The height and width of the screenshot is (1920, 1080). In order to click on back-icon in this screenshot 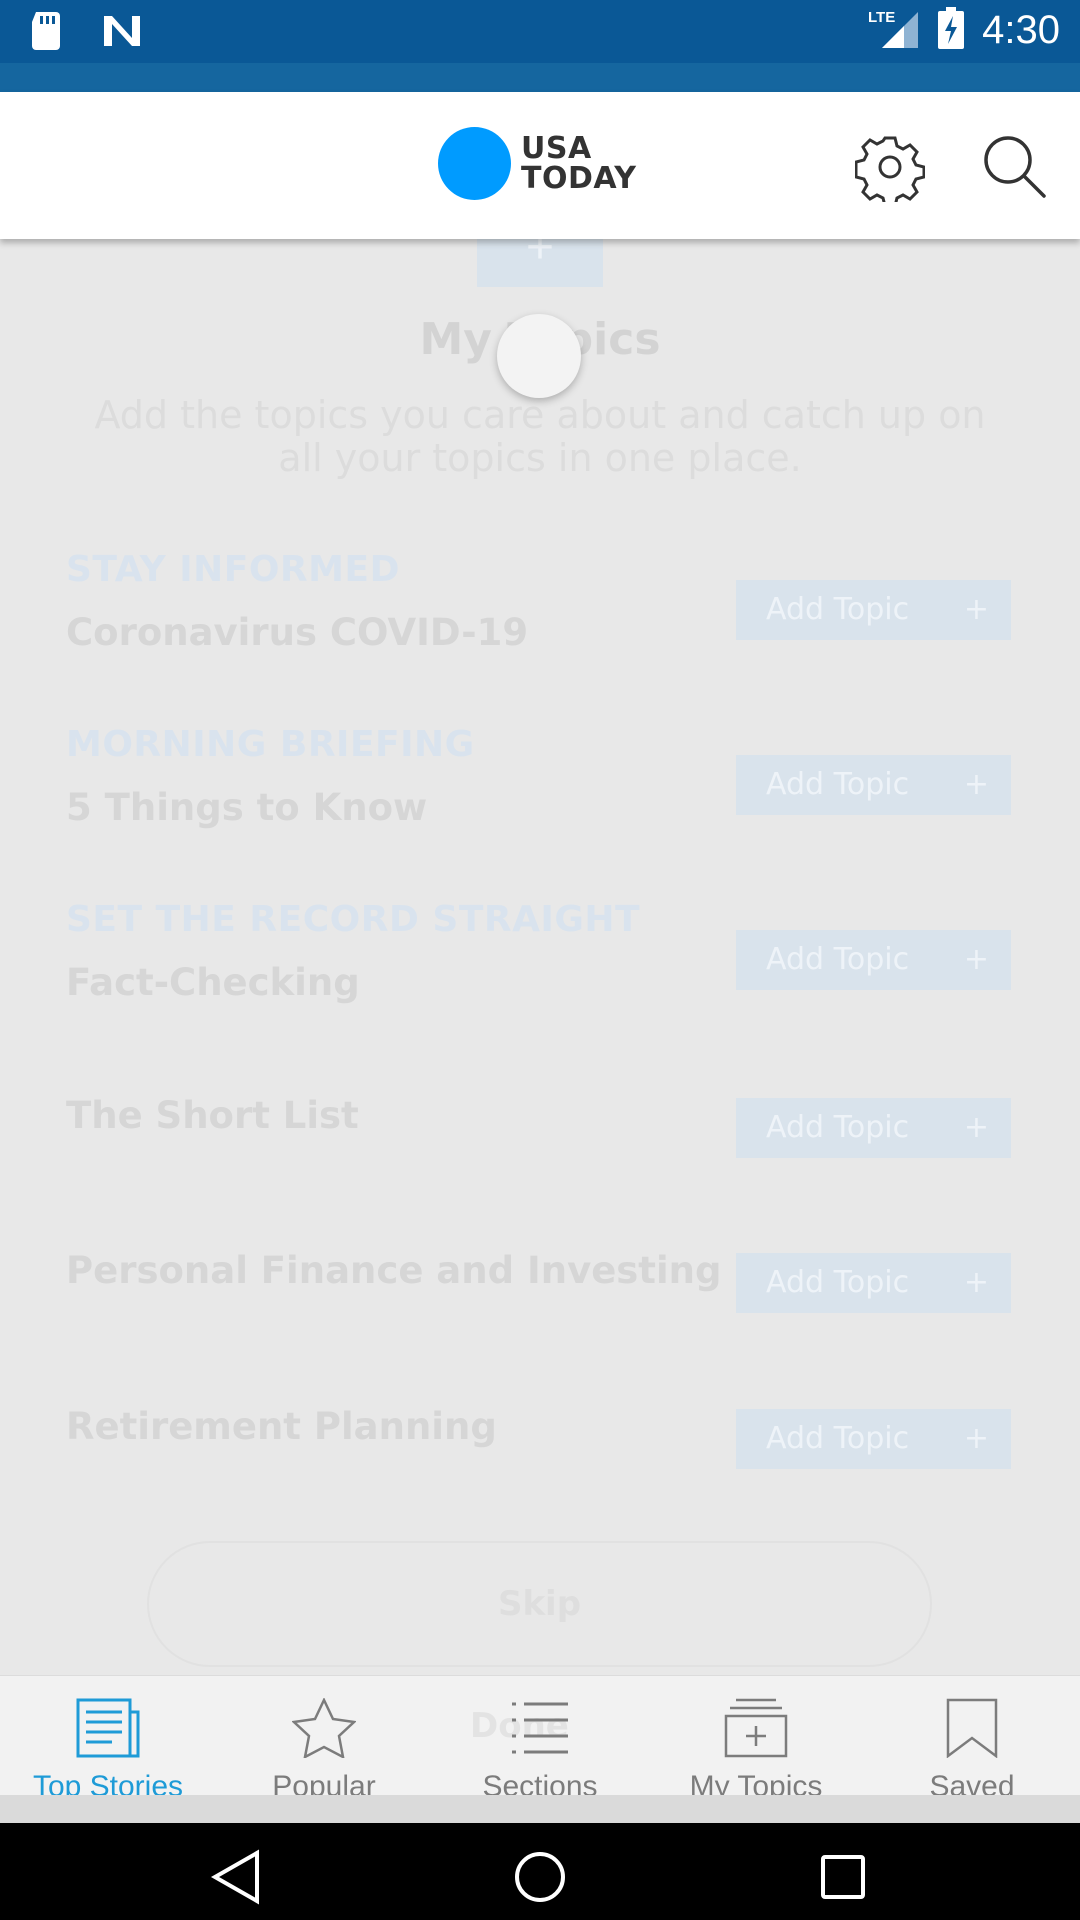, I will do `click(237, 1877)`.